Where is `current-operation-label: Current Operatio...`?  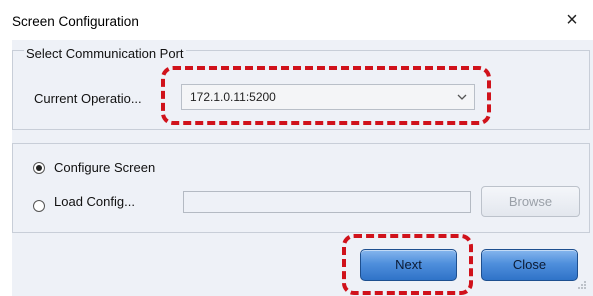 current-operation-label: Current Operatio... is located at coordinates (88, 98).